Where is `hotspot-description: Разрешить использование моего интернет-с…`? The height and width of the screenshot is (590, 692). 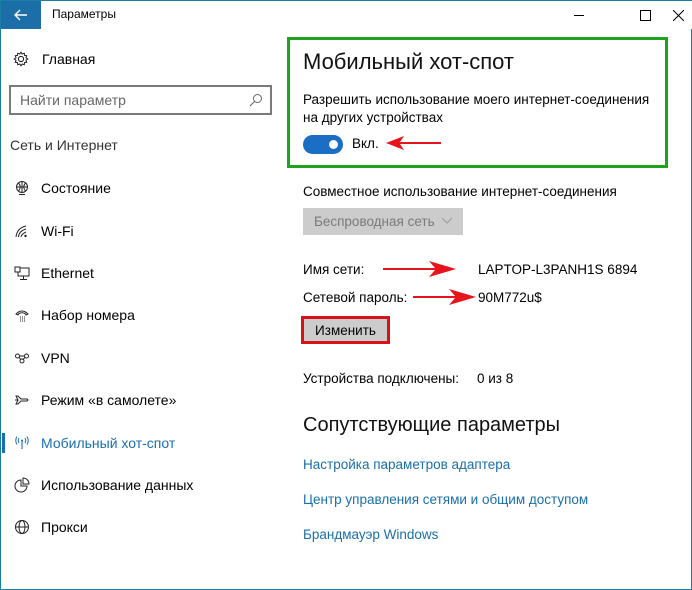 hotspot-description: Разрешить использование моего интернет-с… is located at coordinates (476, 108).